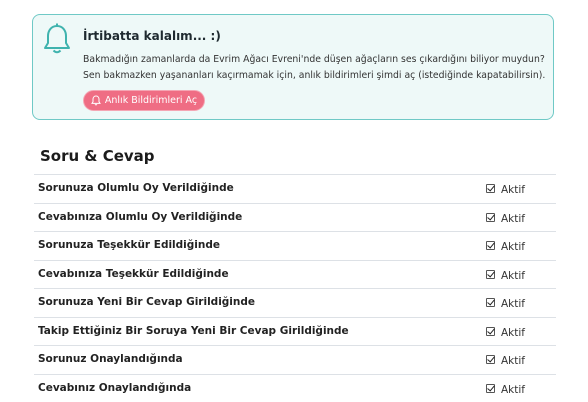 This screenshot has width=588, height=402. I want to click on list-item: Sorunuza Olumlu Oy Verildiğinde Aktif, so click(295, 188).